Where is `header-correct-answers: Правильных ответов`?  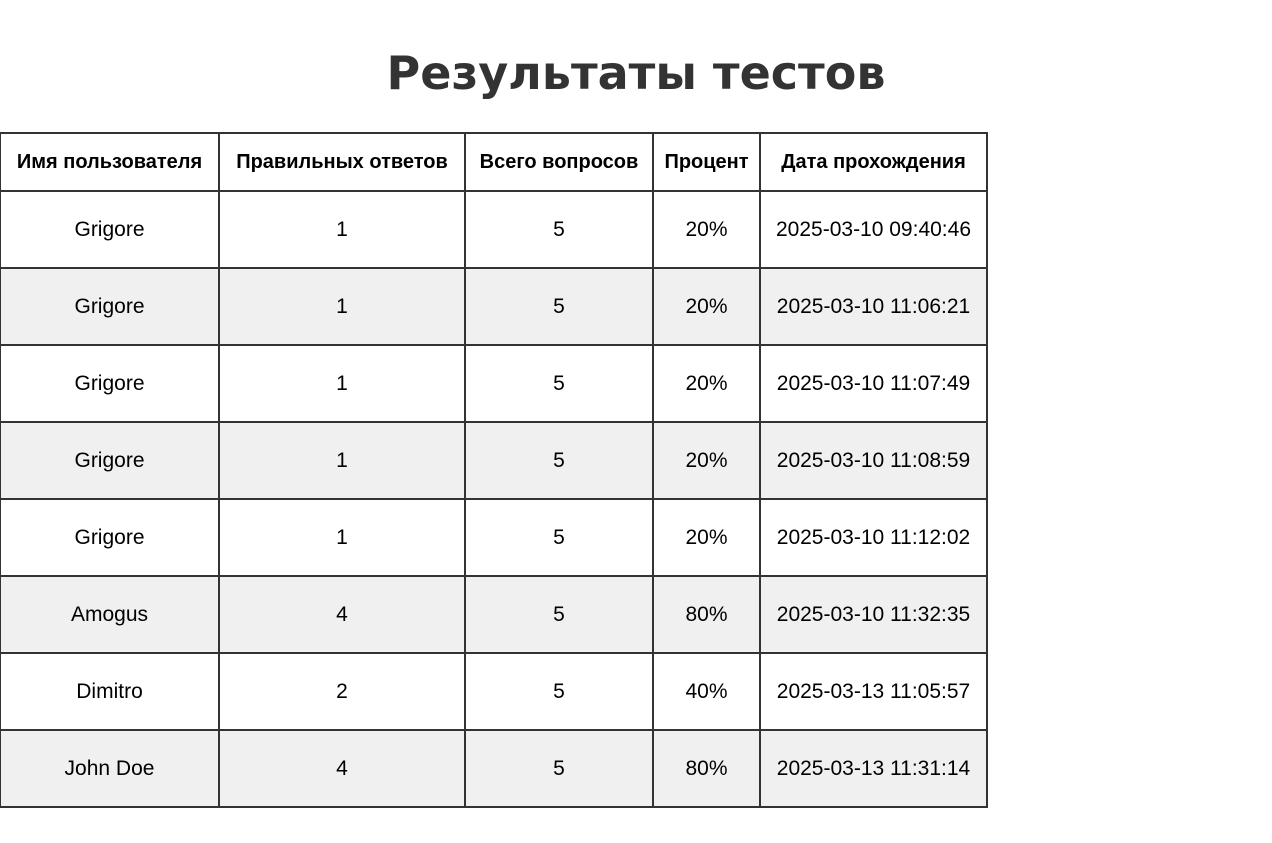
header-correct-answers: Правильных ответов is located at coordinates (342, 162).